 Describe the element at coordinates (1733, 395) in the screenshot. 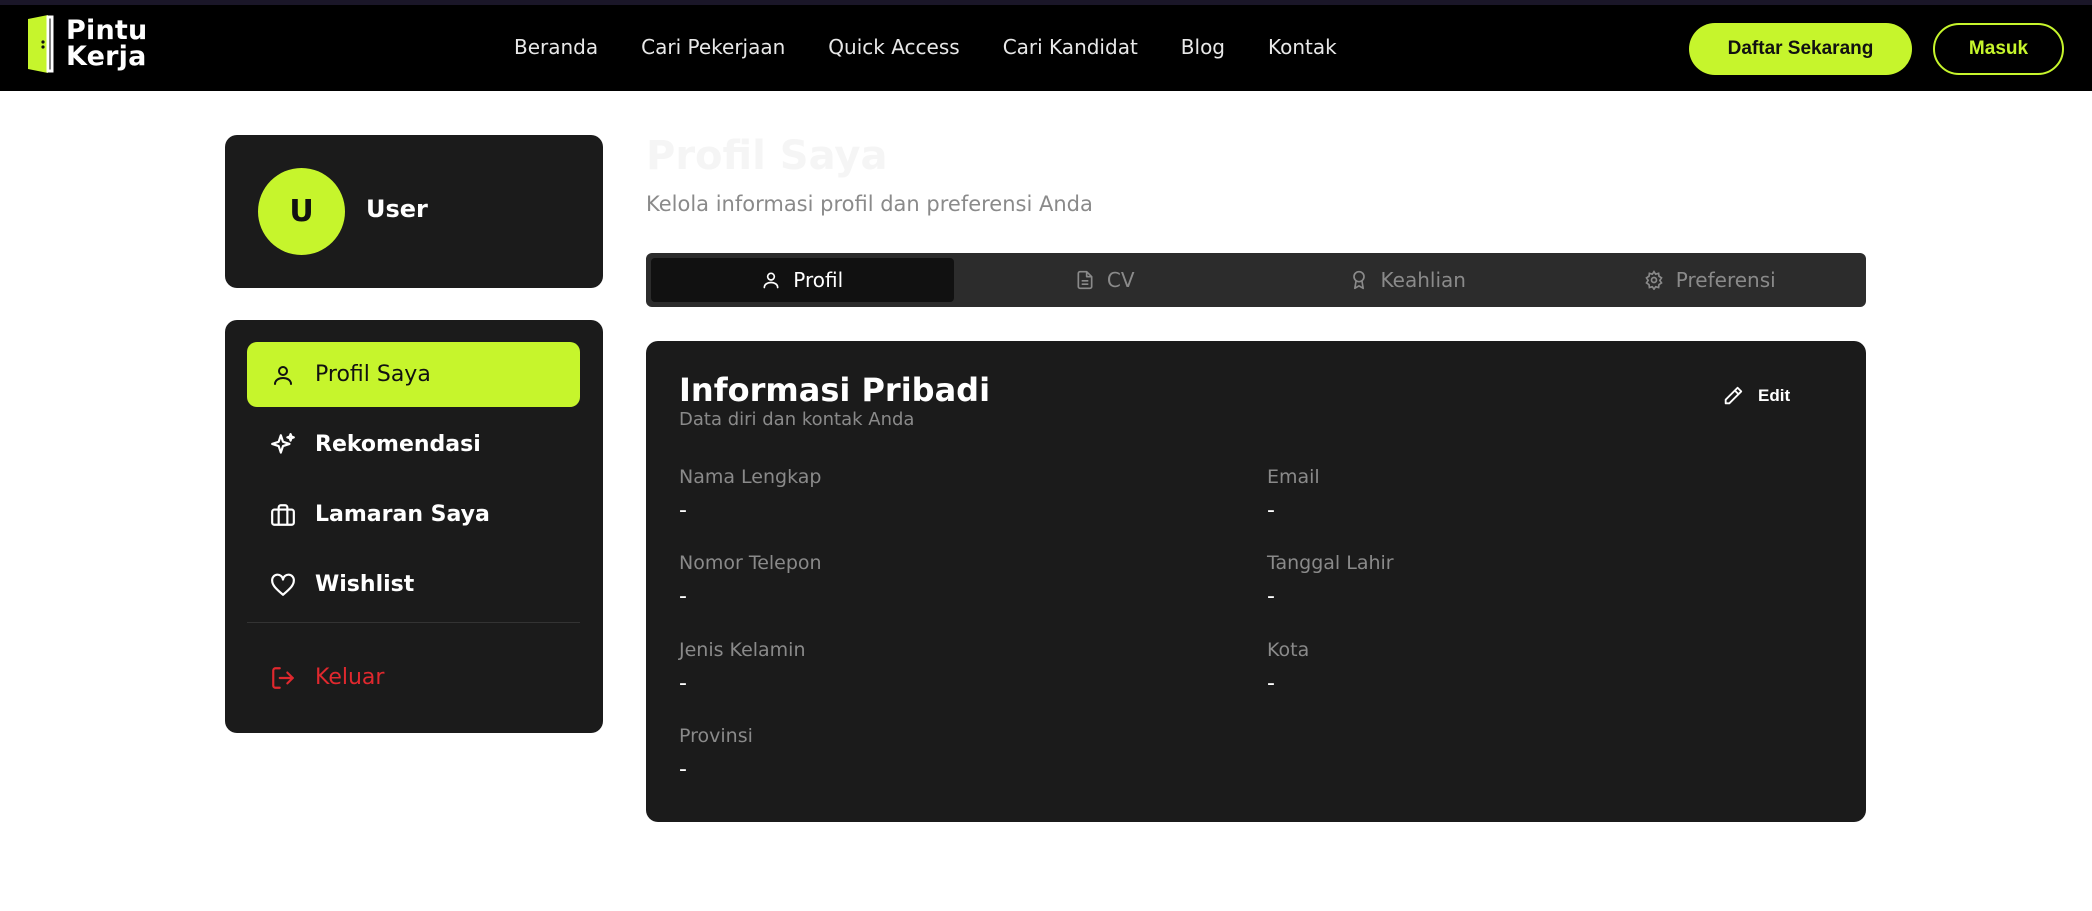

I see `pencil-icon` at that location.